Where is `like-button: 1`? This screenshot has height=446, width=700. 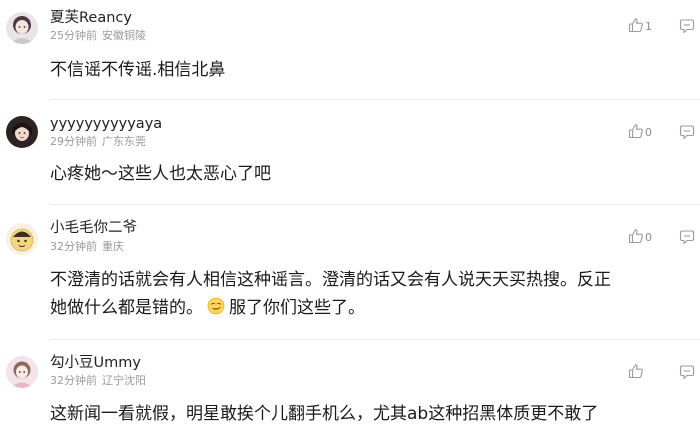 like-button: 1 is located at coordinates (640, 27).